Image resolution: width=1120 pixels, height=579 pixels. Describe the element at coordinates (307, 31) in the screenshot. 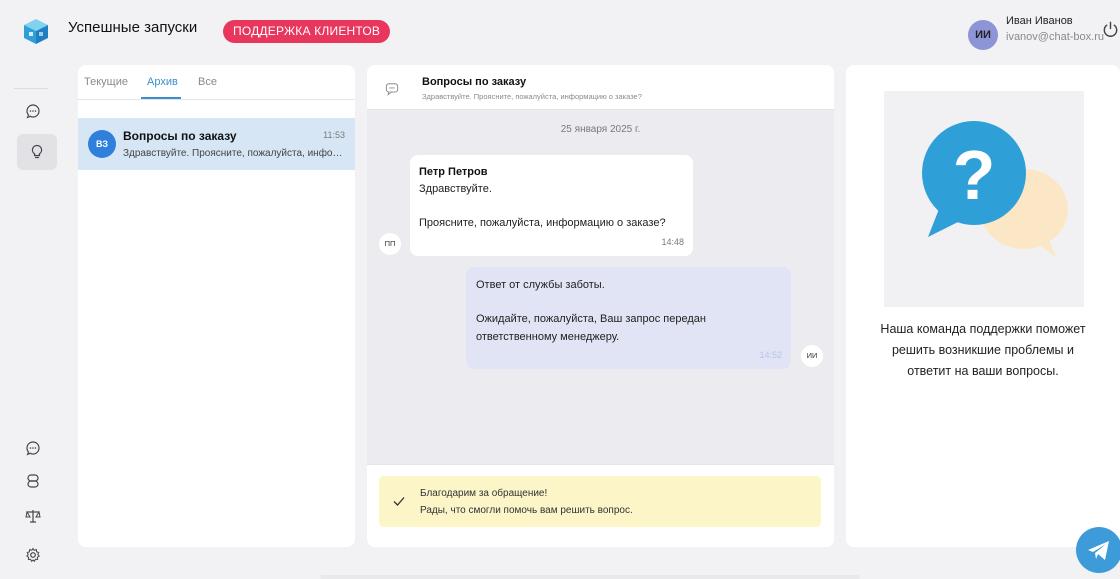

I see `support-badge: ПОДДЕРЖКА КЛИЕНТОВ` at that location.